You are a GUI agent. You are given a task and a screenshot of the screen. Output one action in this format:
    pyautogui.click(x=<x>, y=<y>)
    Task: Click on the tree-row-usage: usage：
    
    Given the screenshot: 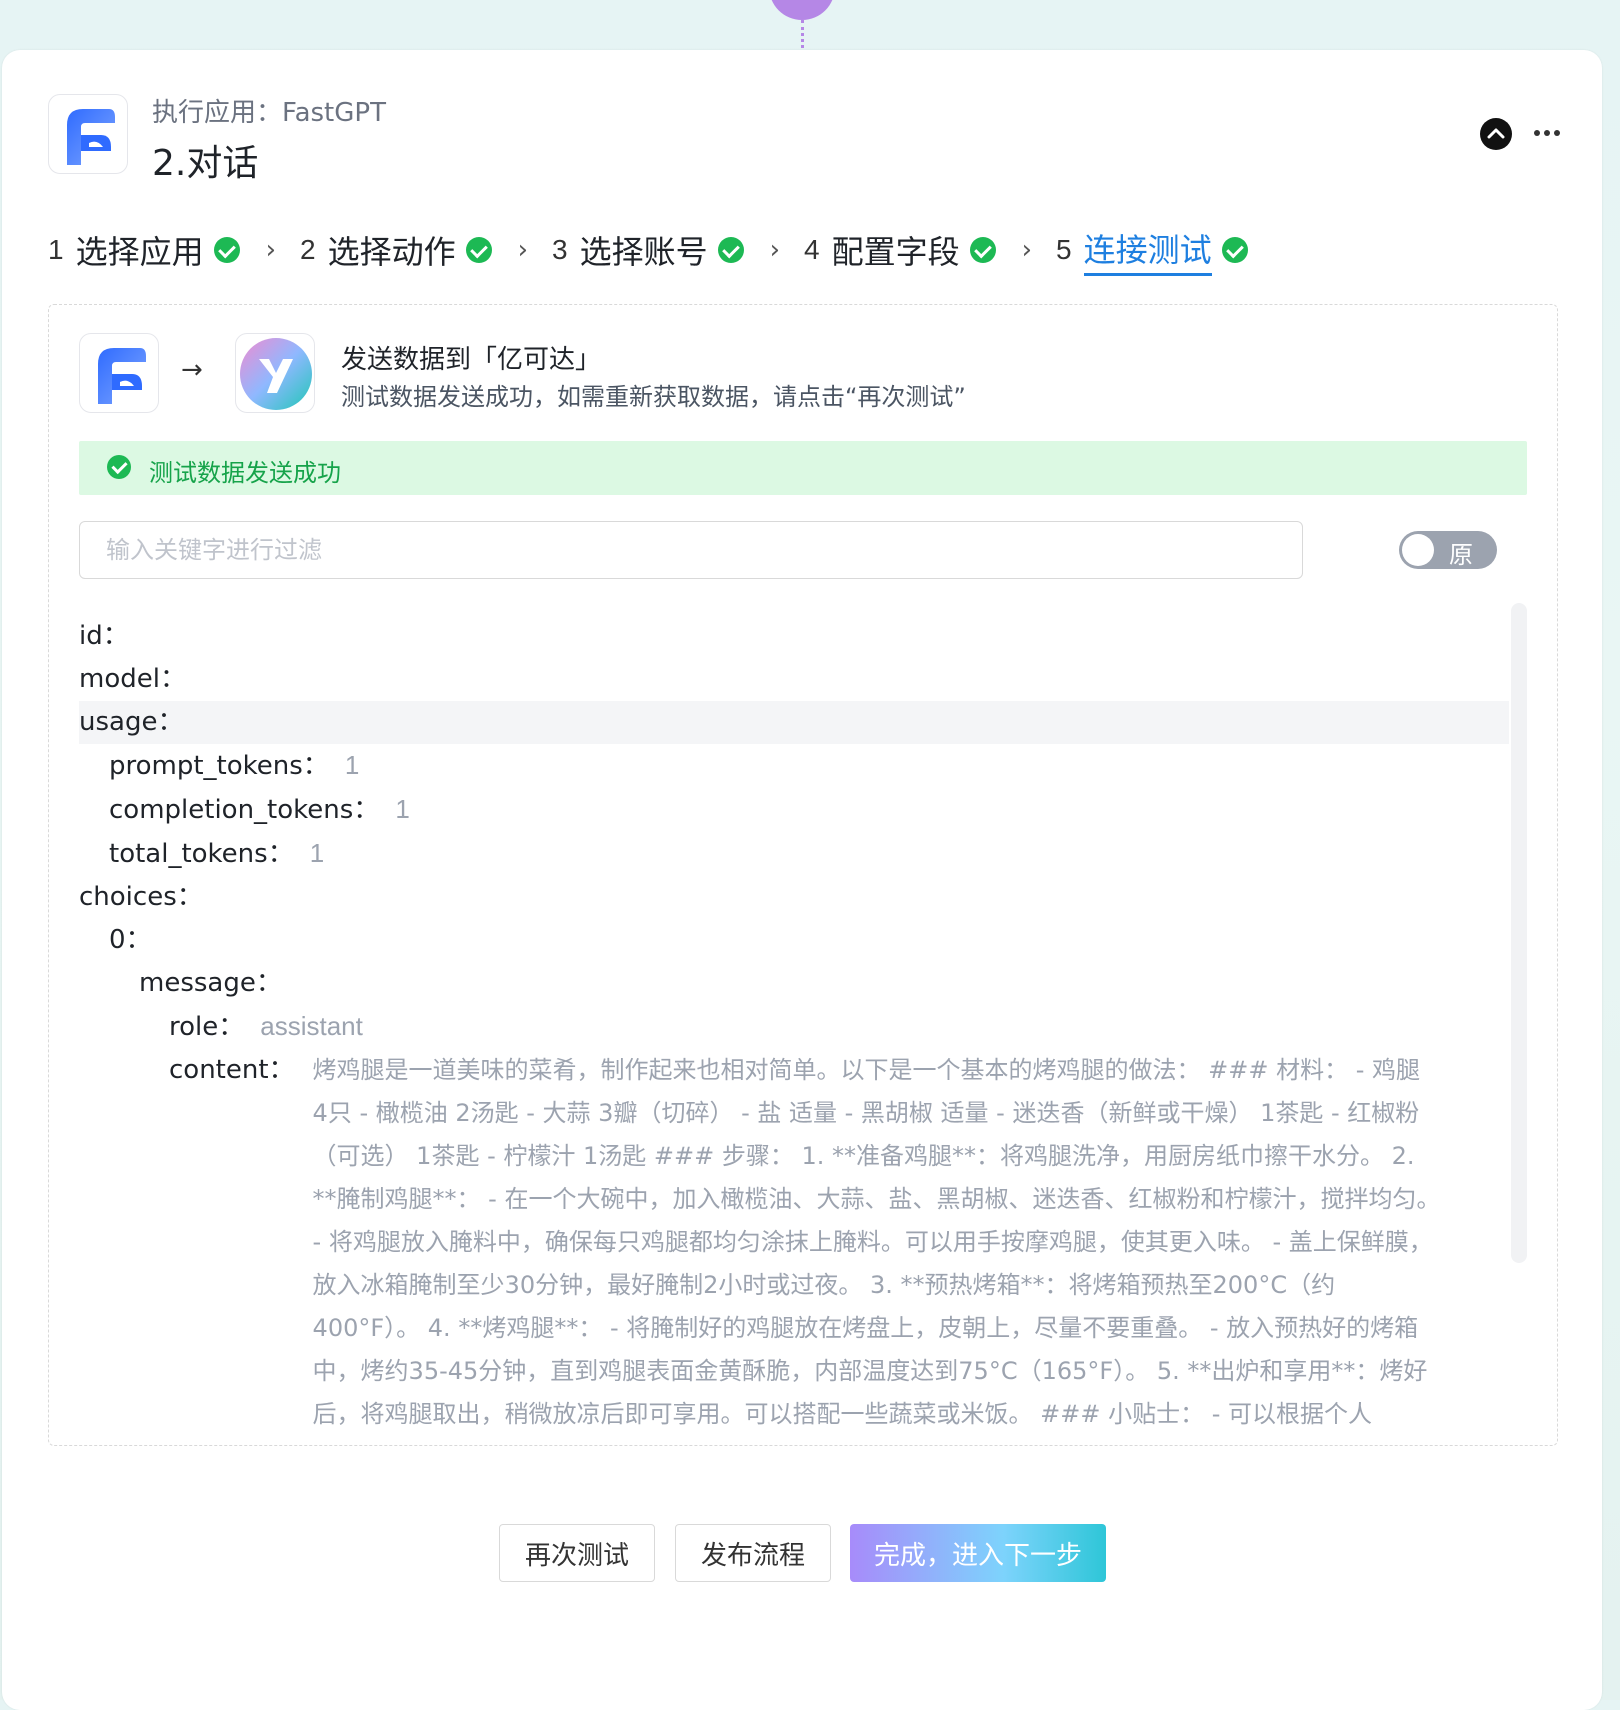 What is the action you would take?
    pyautogui.click(x=794, y=722)
    